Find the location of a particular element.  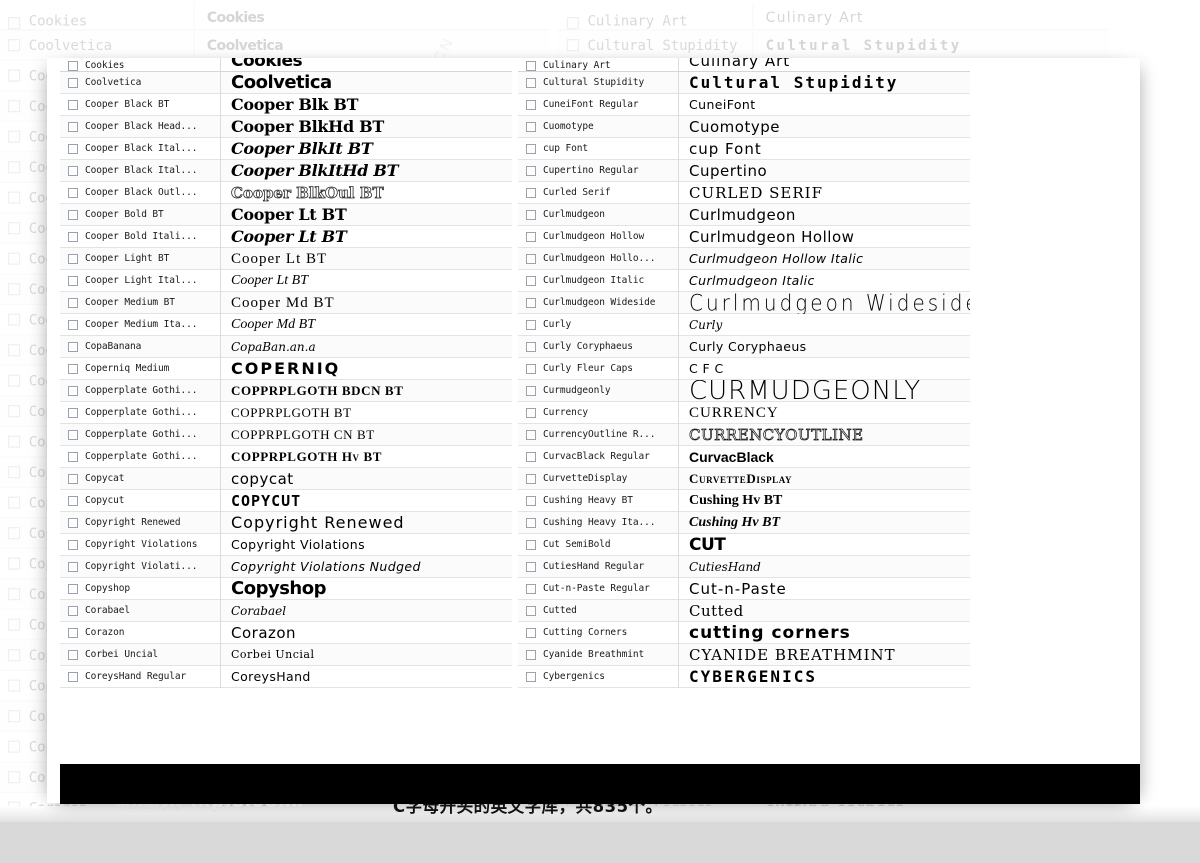

font-list-row: Copycat copycat is located at coordinates (286, 478).